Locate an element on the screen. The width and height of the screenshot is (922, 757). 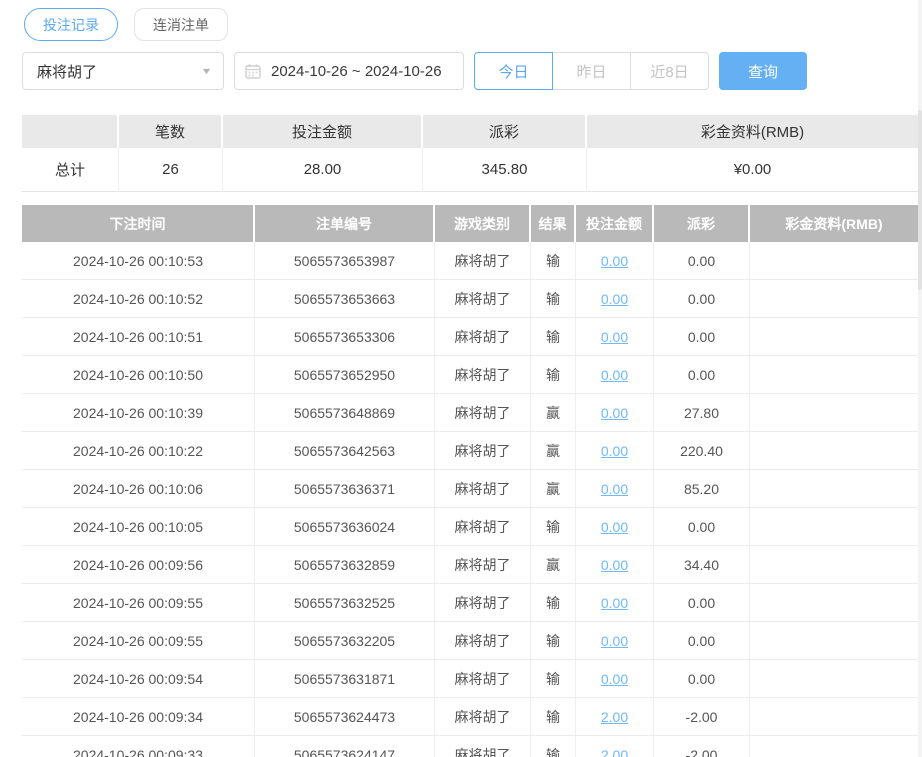
cell-order-number: 5065573624147 is located at coordinates (345, 746).